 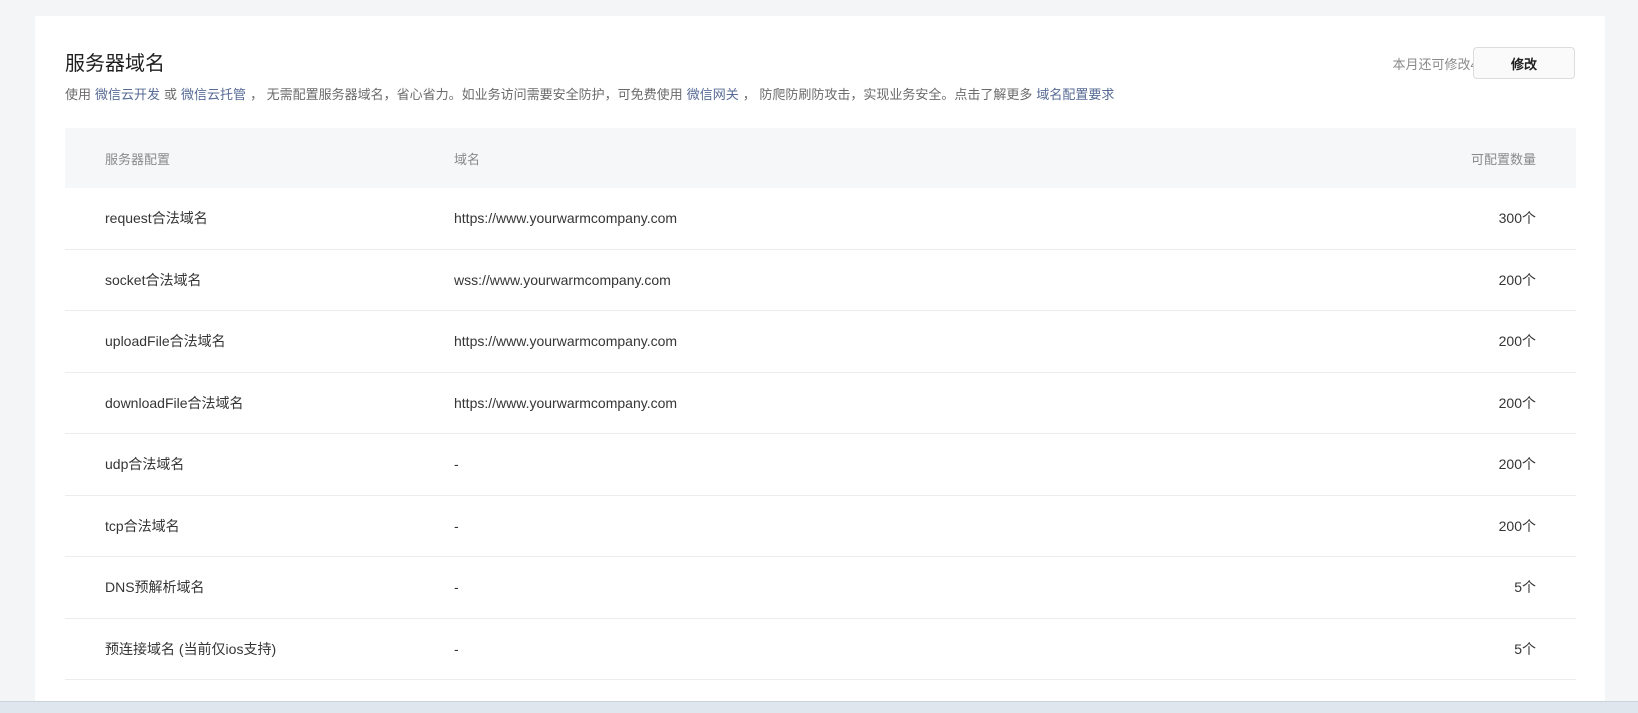 What do you see at coordinates (1517, 218) in the screenshot?
I see `row-count: 300个` at bounding box center [1517, 218].